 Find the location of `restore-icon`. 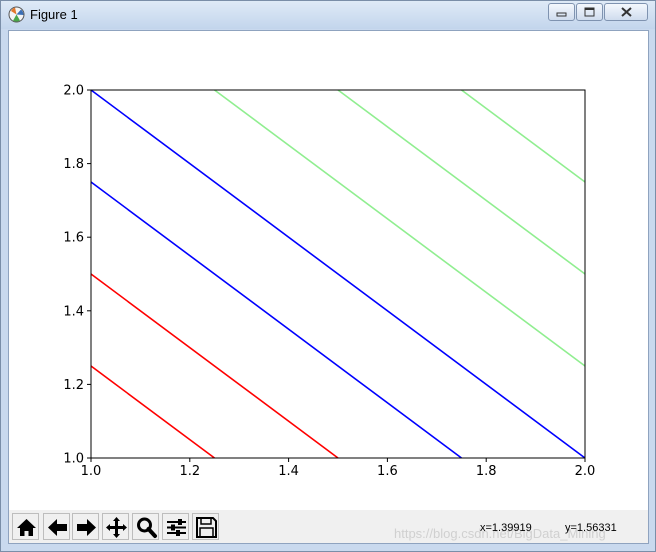

restore-icon is located at coordinates (589, 12).